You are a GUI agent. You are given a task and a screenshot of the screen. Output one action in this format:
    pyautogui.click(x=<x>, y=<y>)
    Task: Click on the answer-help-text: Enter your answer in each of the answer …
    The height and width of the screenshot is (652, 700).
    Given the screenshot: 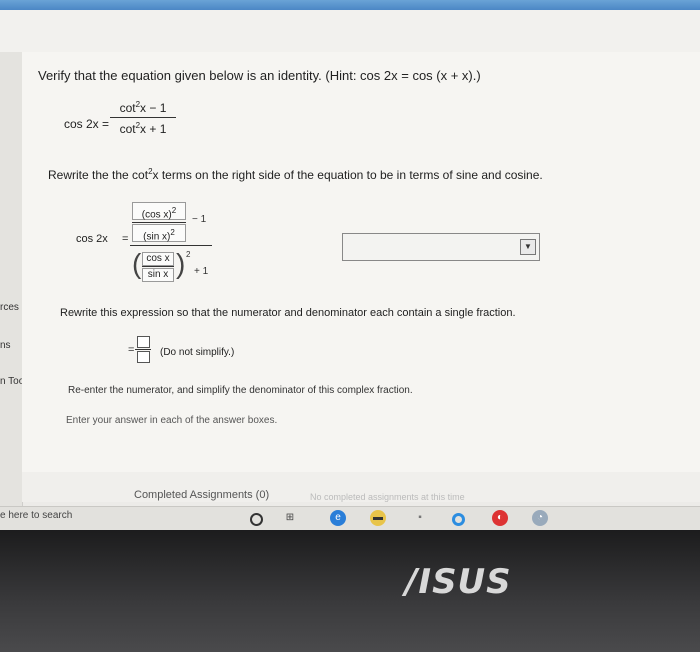 What is the action you would take?
    pyautogui.click(x=172, y=420)
    